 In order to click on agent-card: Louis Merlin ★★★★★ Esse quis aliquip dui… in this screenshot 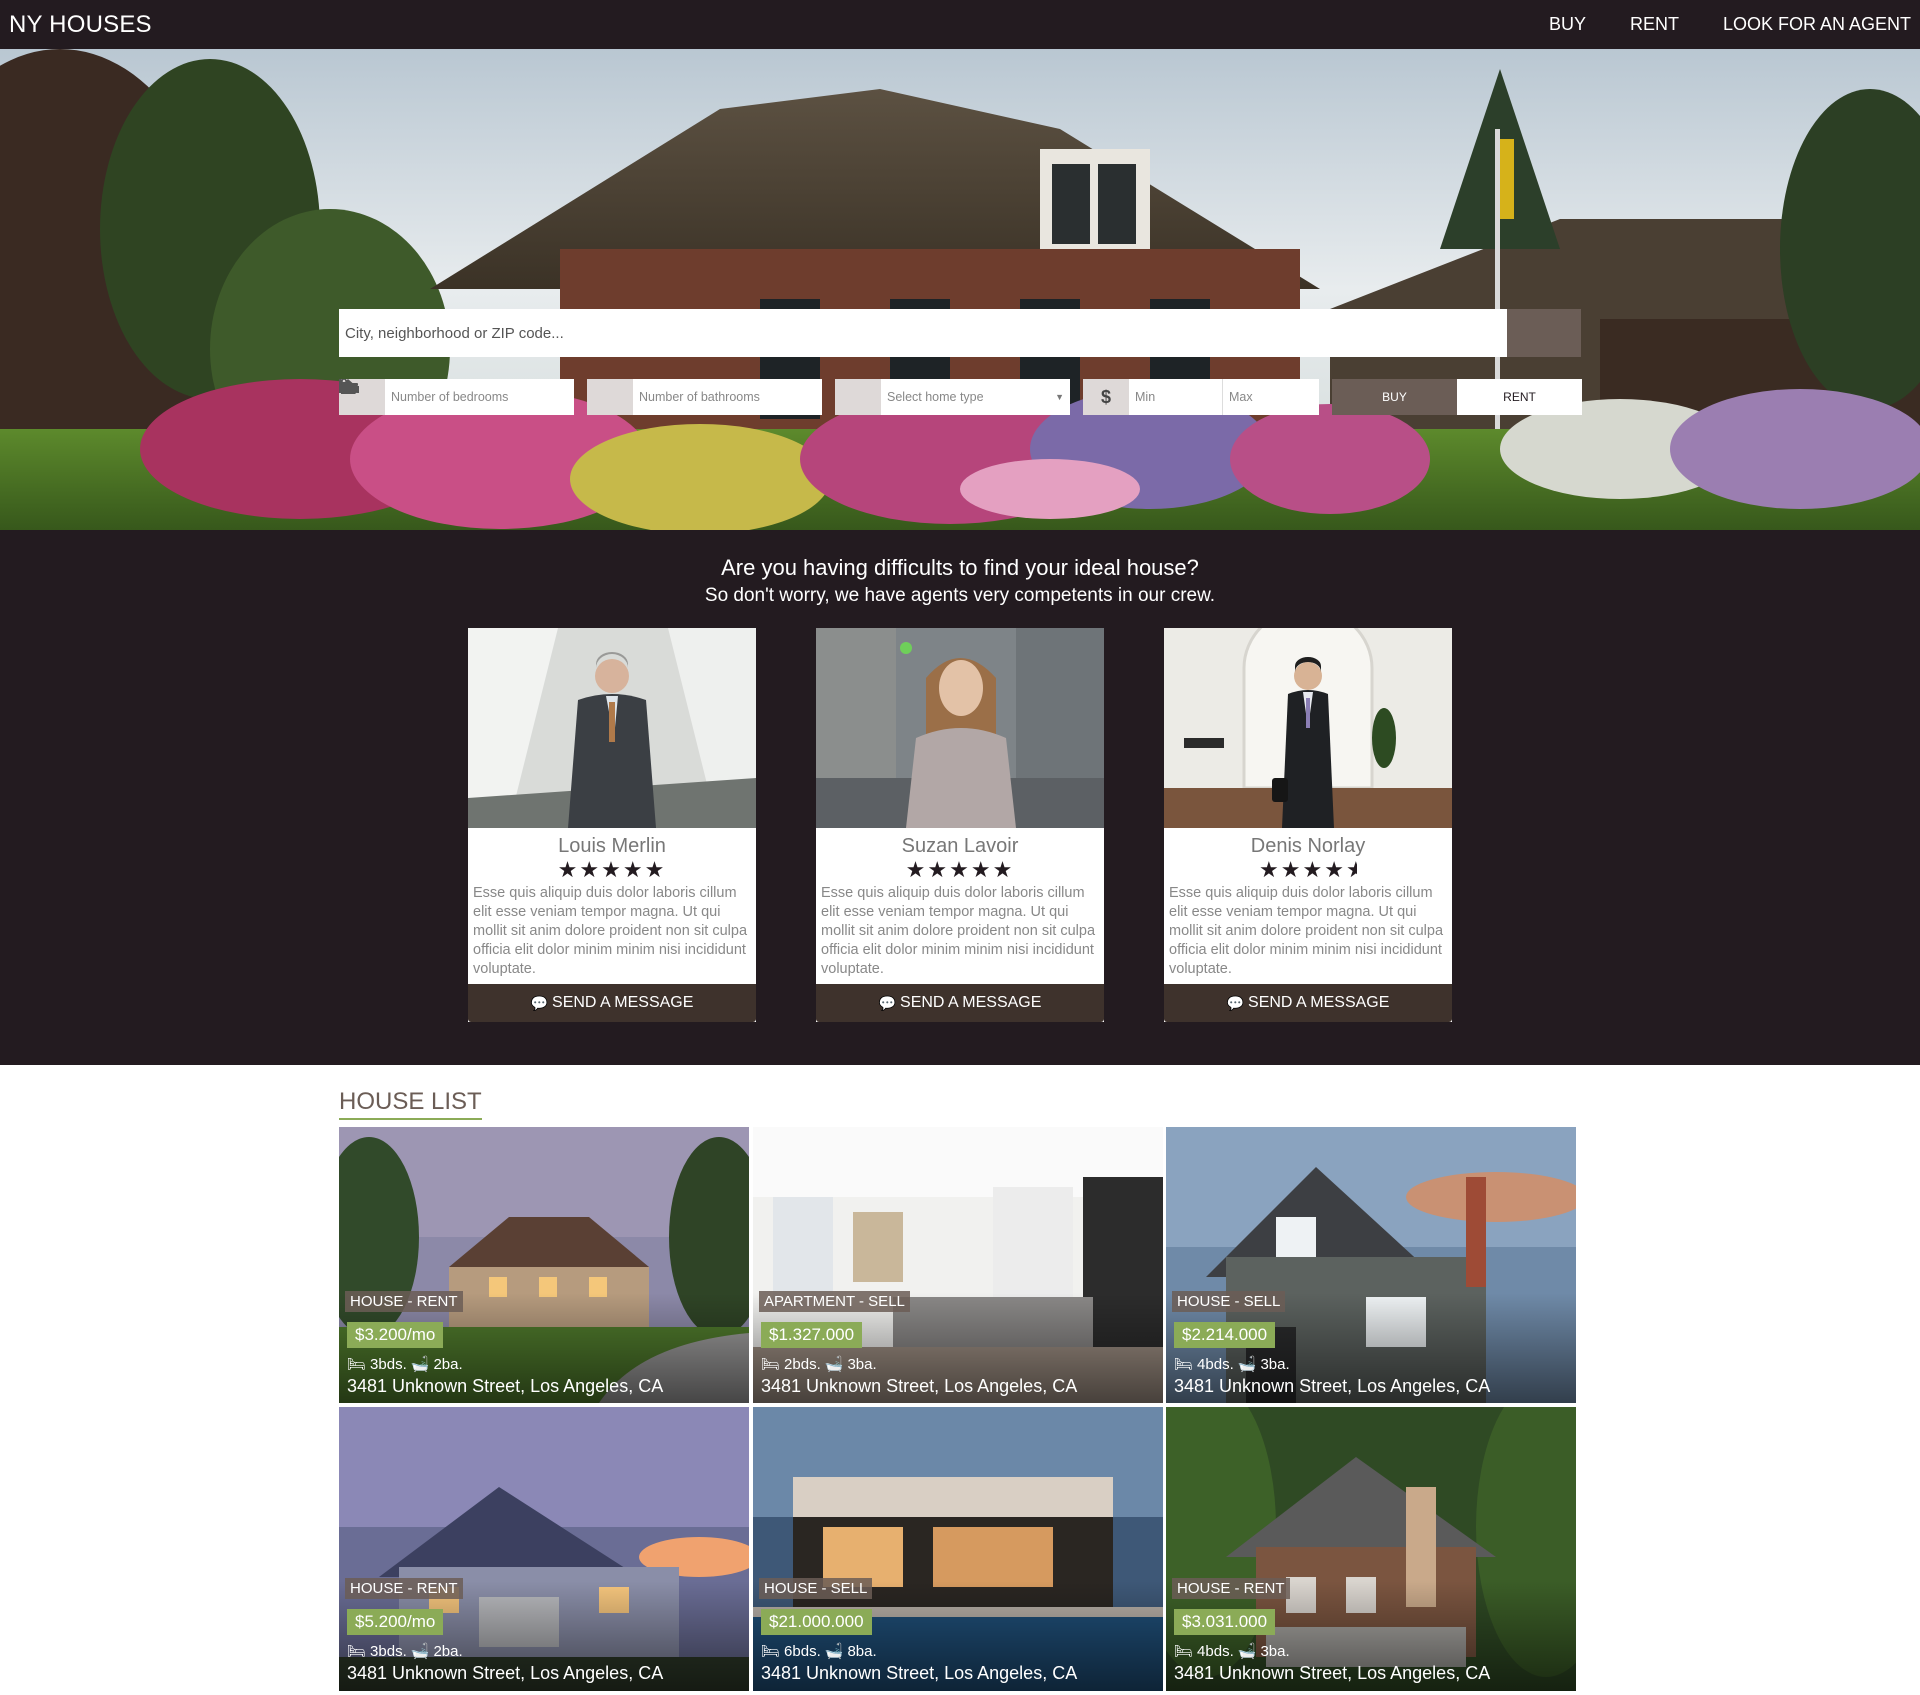, I will do `click(612, 825)`.